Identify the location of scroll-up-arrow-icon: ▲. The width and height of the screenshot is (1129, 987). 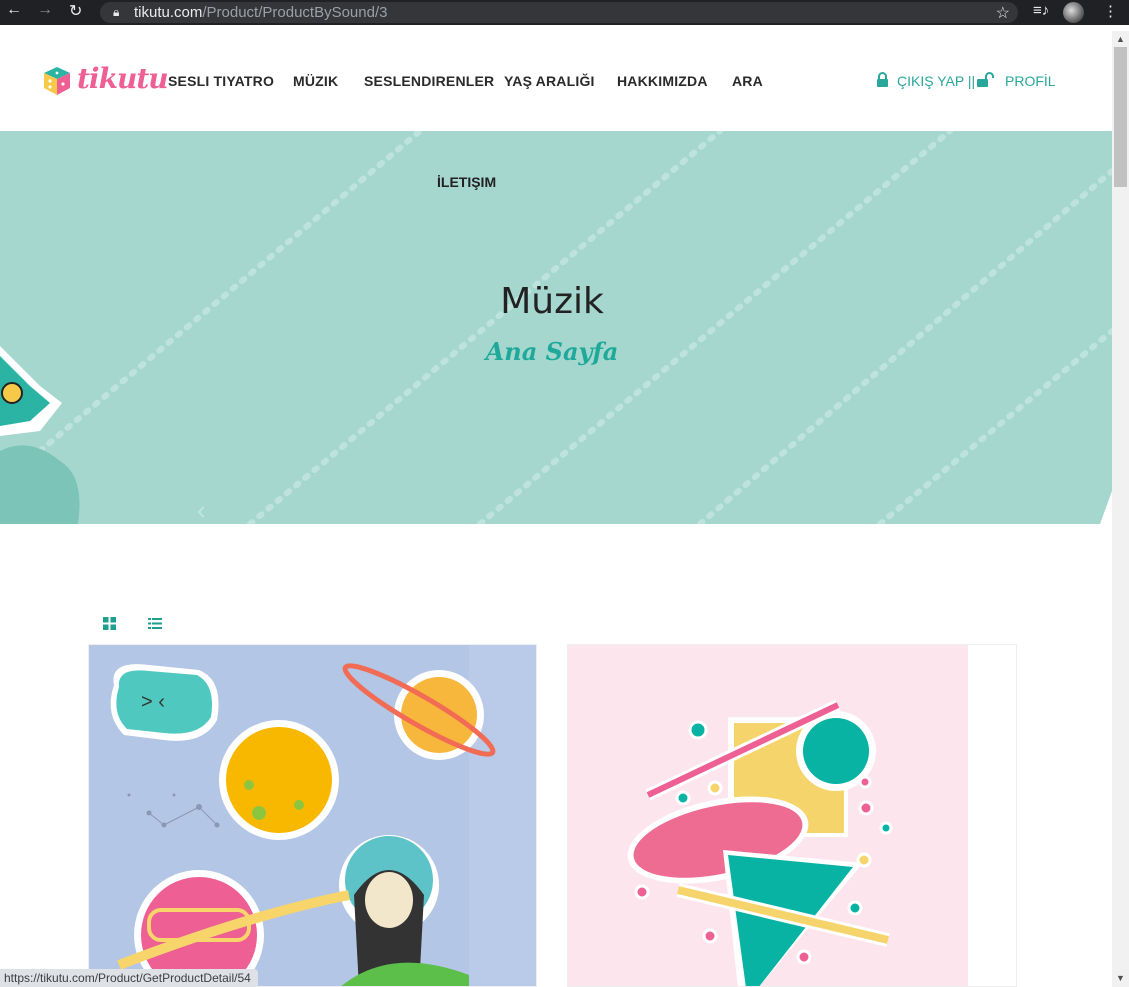
(1120, 39).